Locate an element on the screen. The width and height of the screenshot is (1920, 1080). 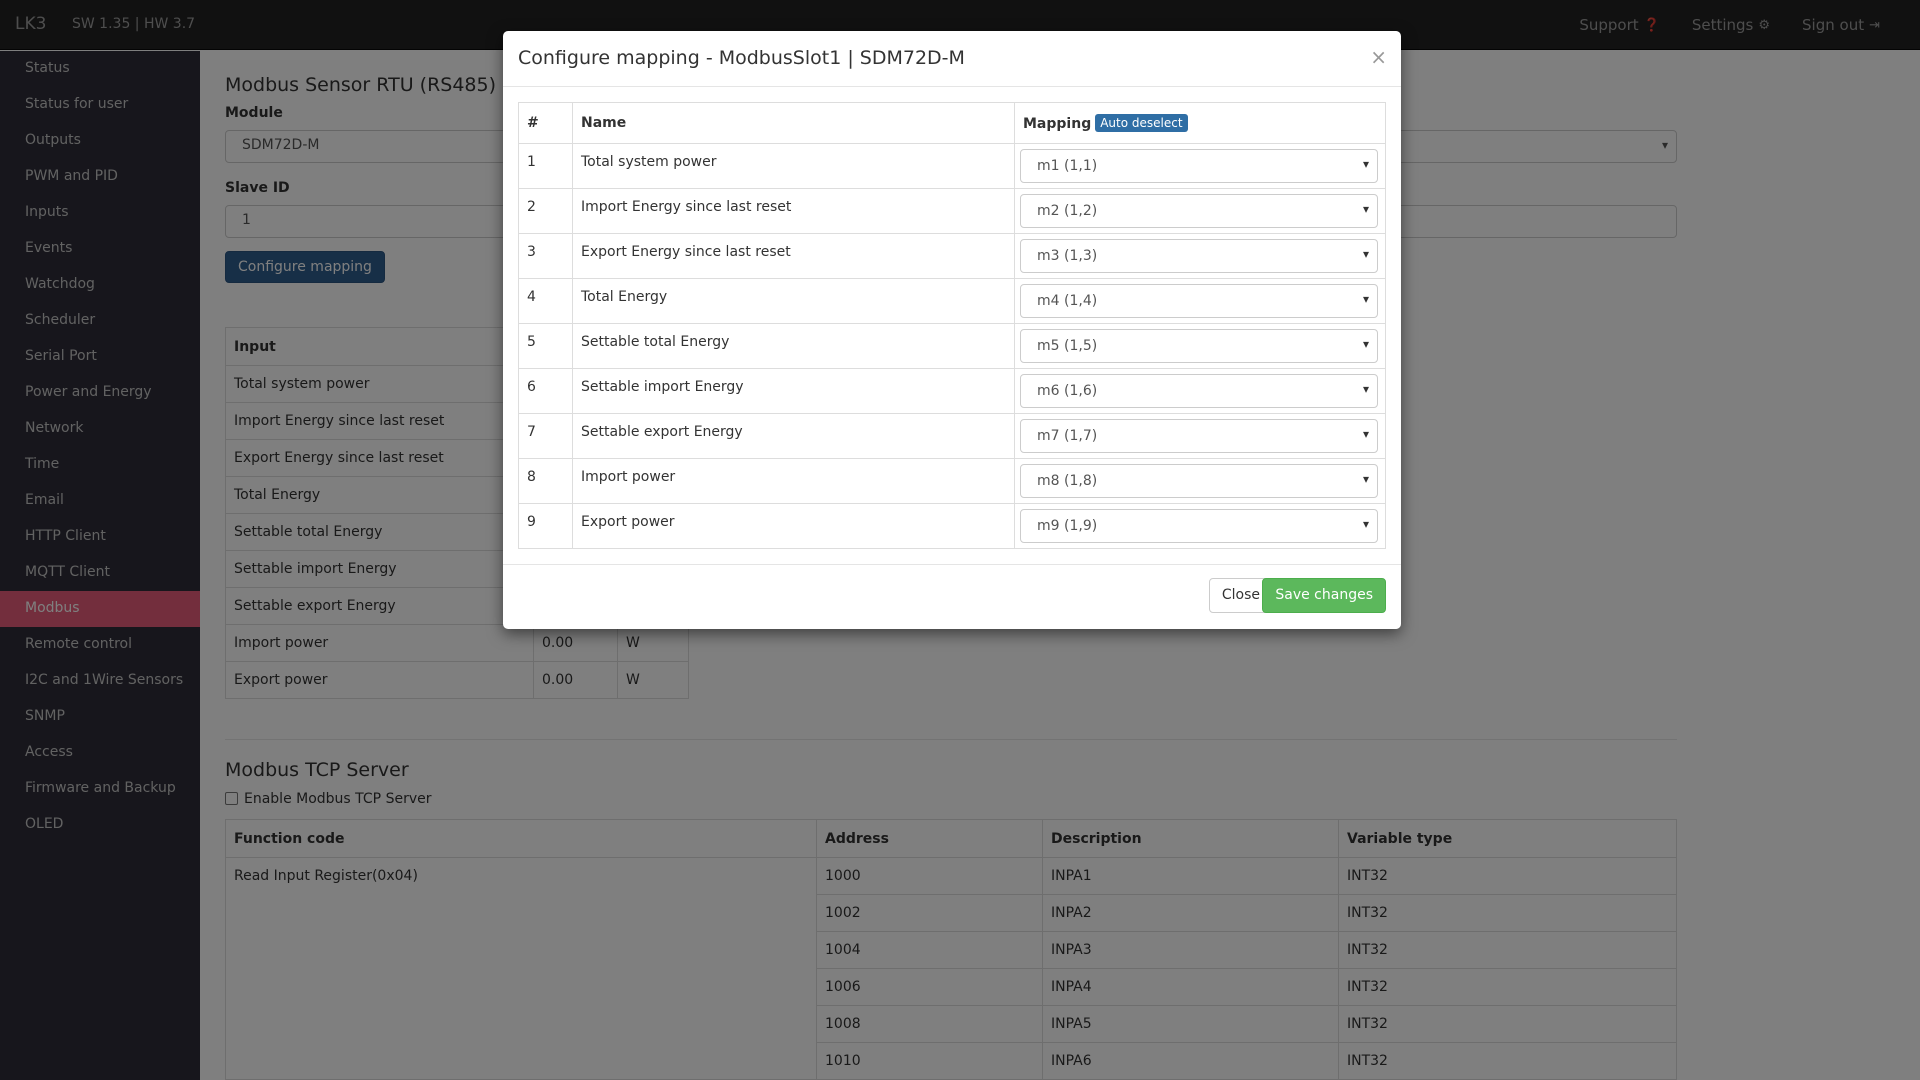
table-row: 1 Total system power m1 (1,1) ▾ is located at coordinates (952, 166).